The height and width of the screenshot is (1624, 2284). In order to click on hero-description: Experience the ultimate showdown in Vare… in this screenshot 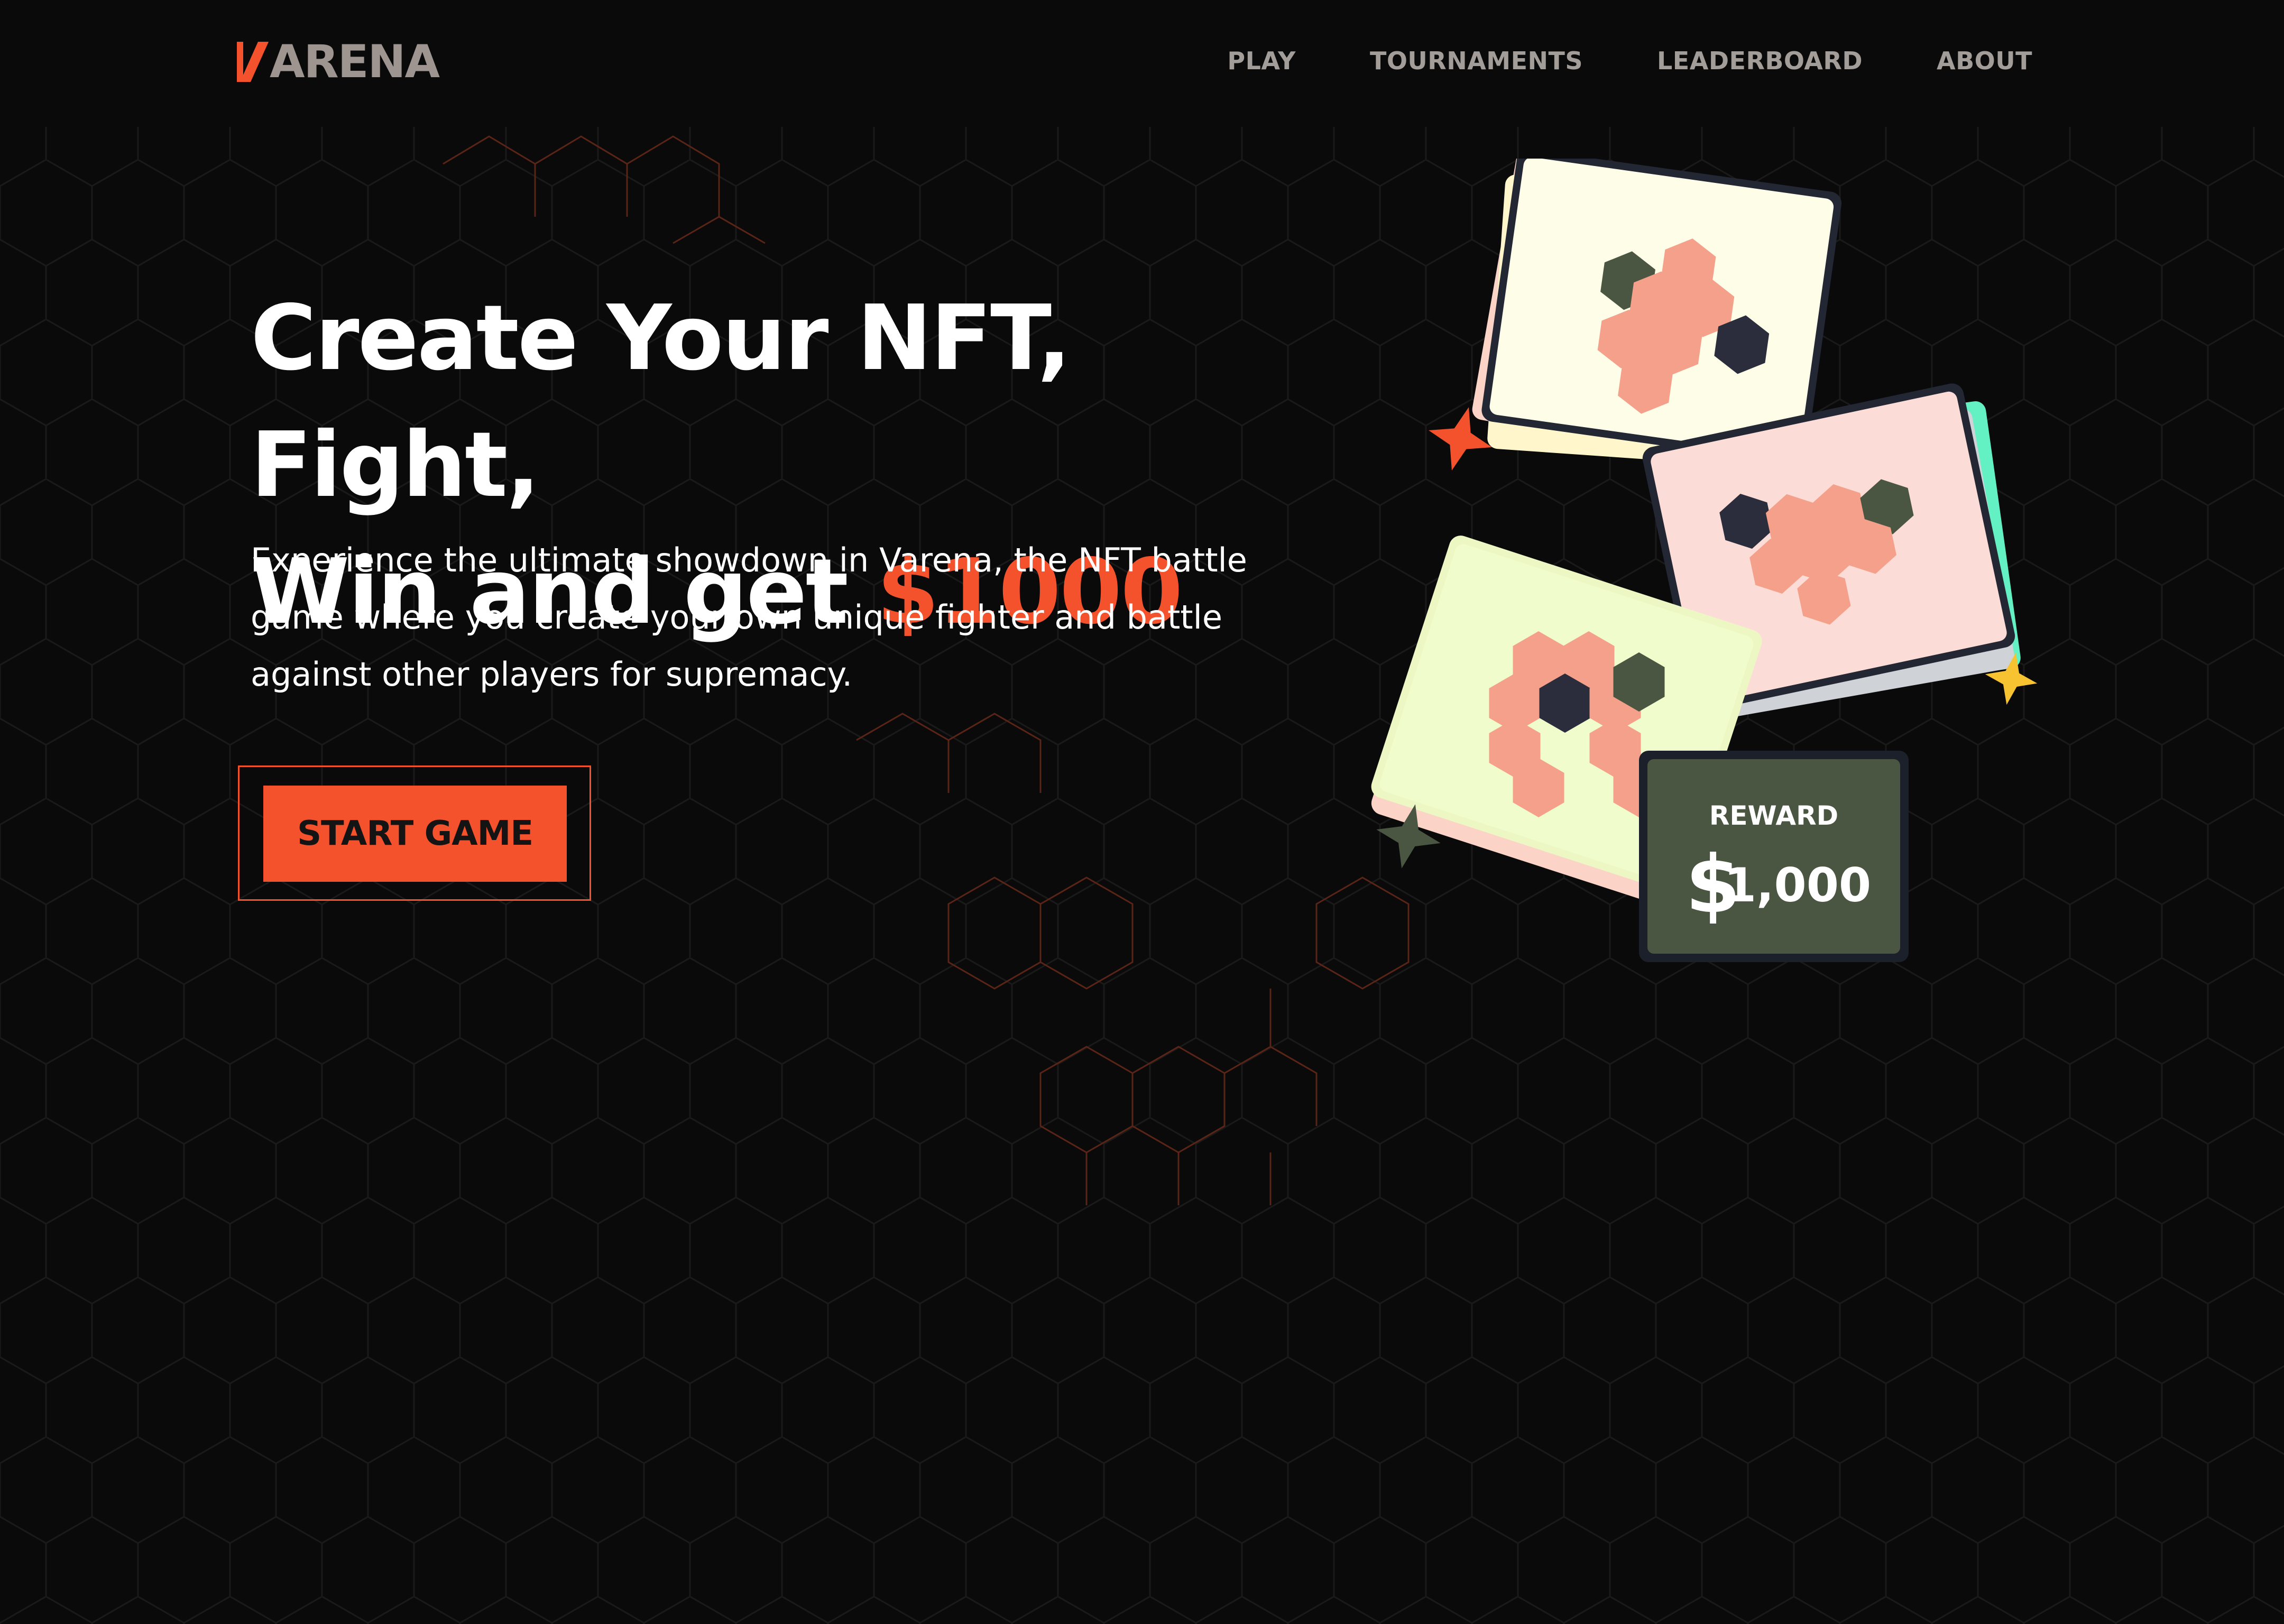, I will do `click(749, 617)`.